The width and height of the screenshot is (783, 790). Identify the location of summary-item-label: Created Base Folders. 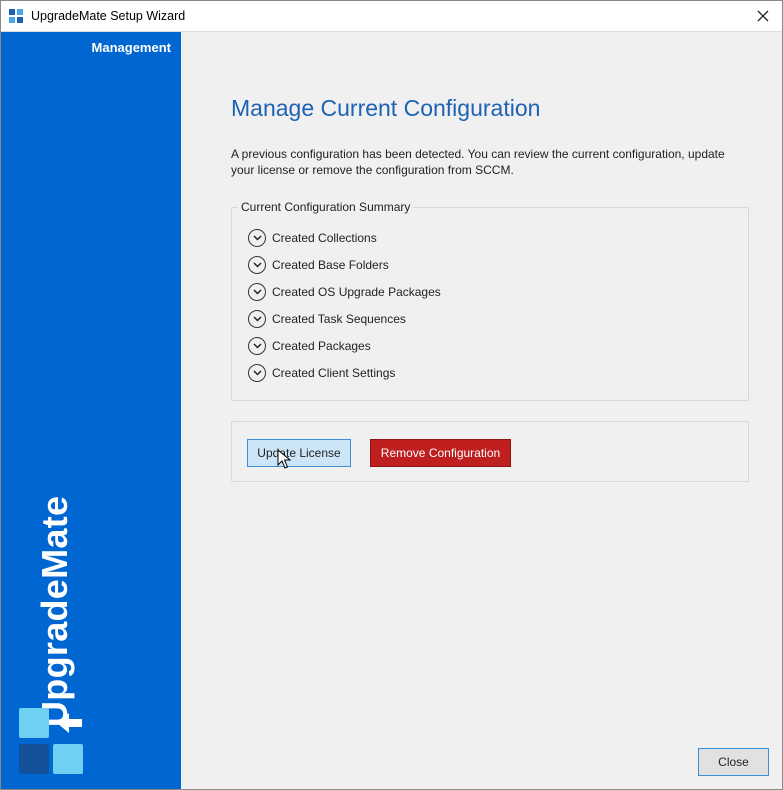
(330, 265).